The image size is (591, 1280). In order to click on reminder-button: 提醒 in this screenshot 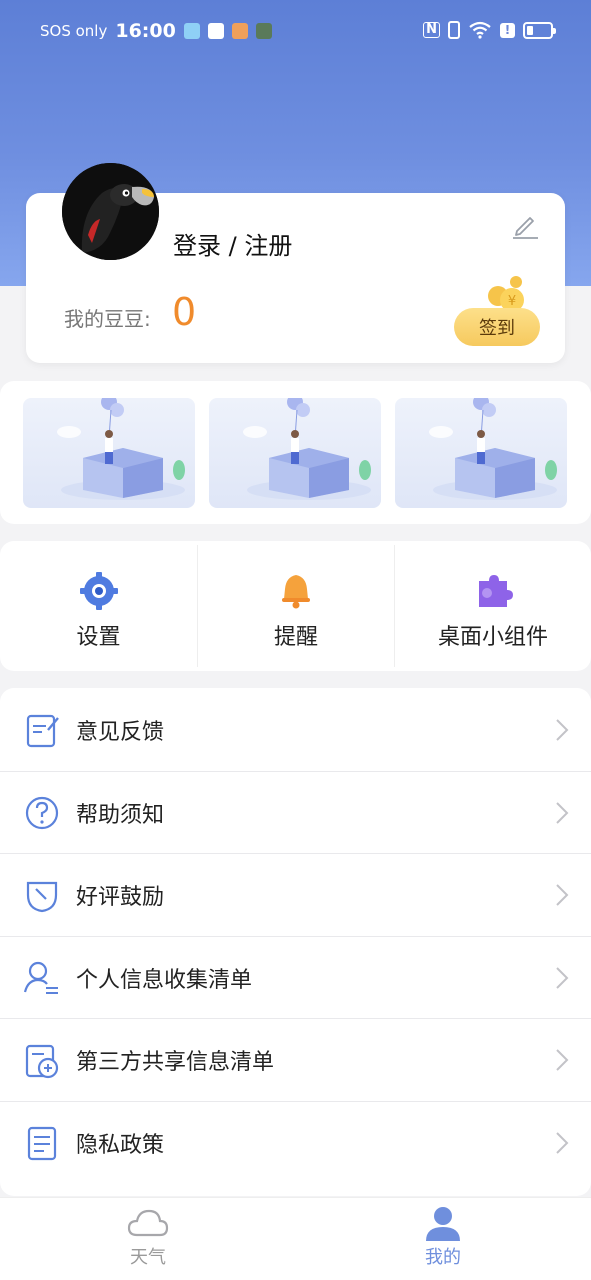, I will do `click(296, 606)`.